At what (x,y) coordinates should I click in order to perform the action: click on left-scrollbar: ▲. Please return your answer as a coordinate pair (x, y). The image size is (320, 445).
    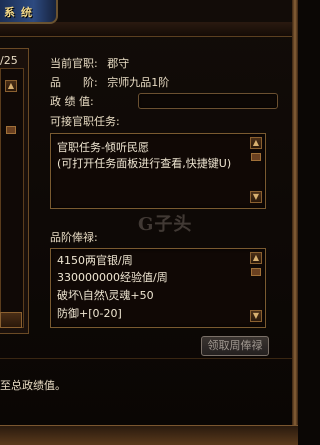
    Looking at the image, I should click on (11, 198).